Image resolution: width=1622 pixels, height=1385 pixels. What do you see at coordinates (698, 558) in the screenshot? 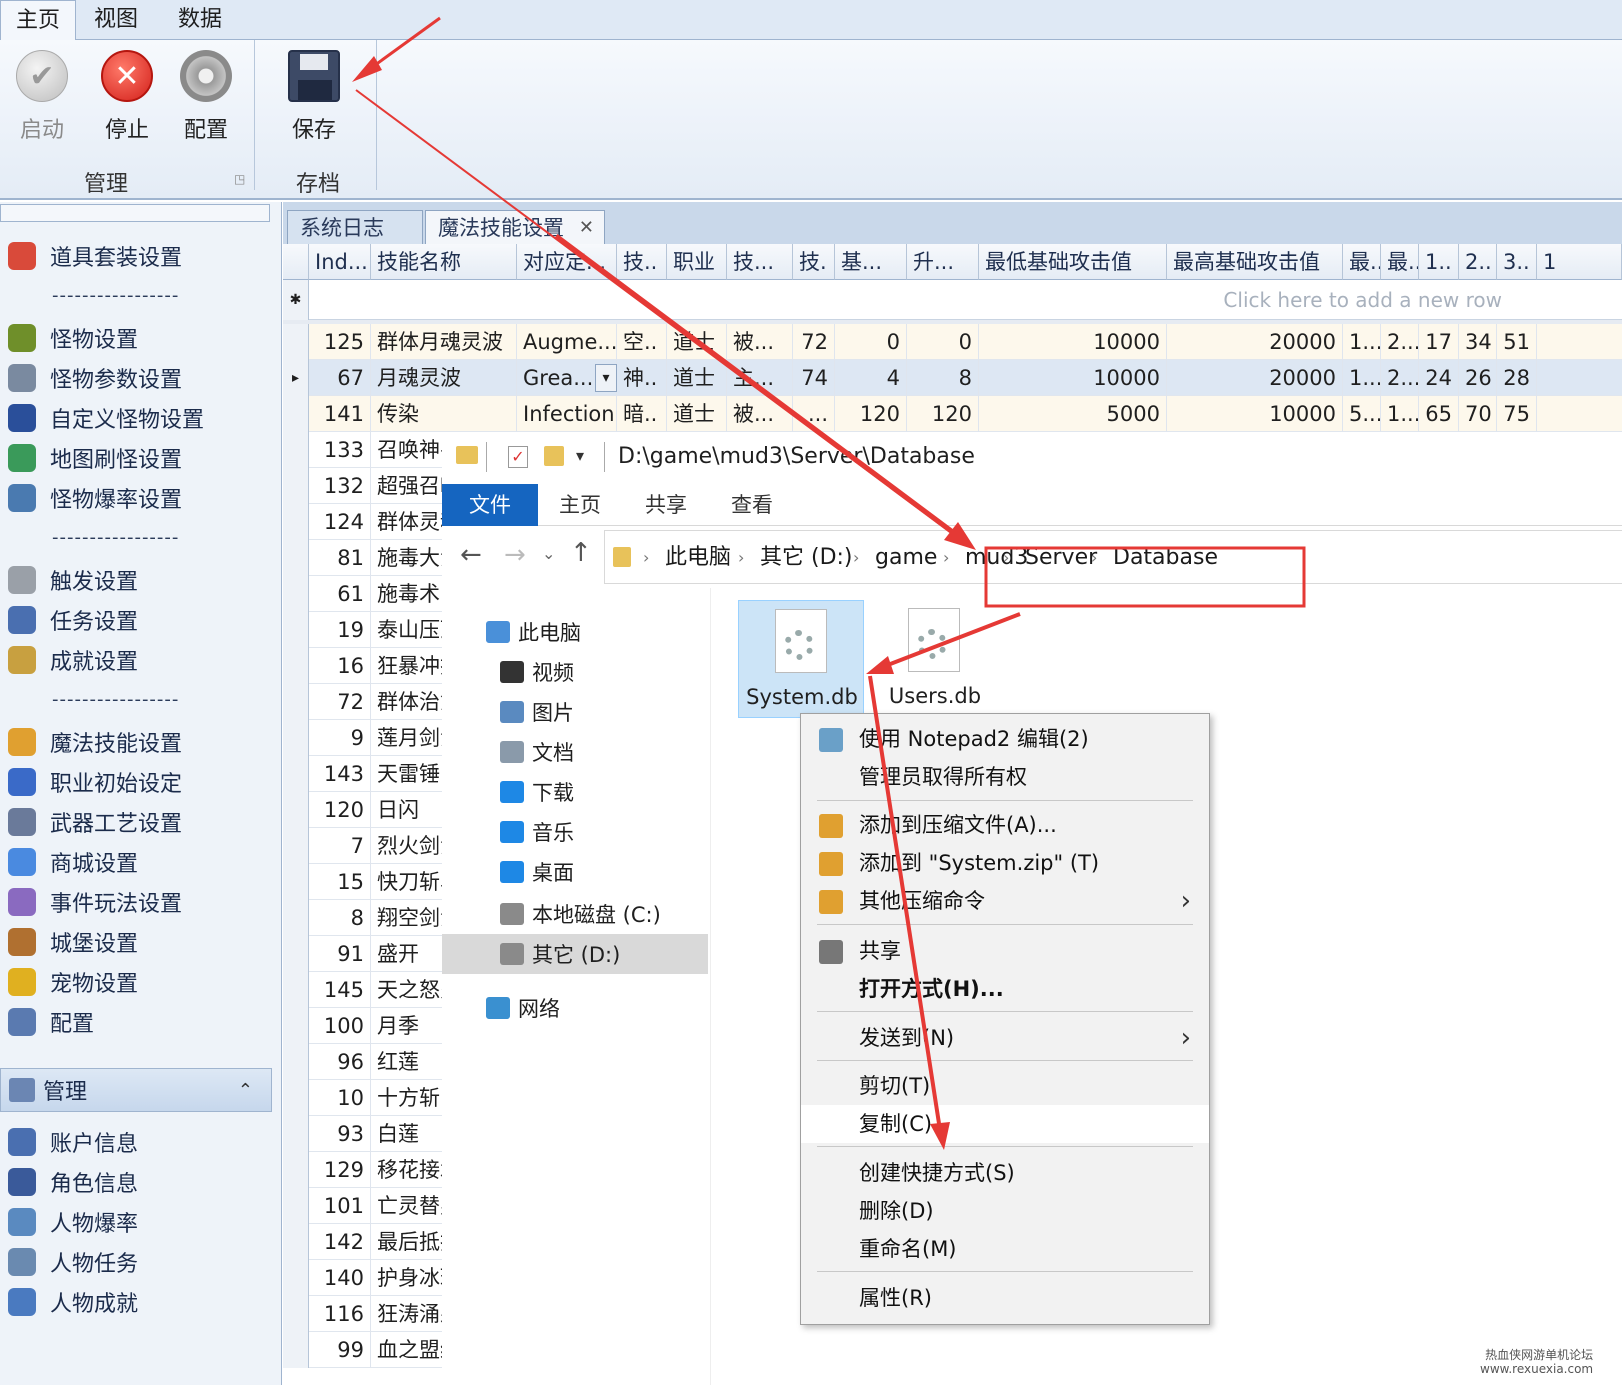
I see `breadcrumb-item: 此电脑` at bounding box center [698, 558].